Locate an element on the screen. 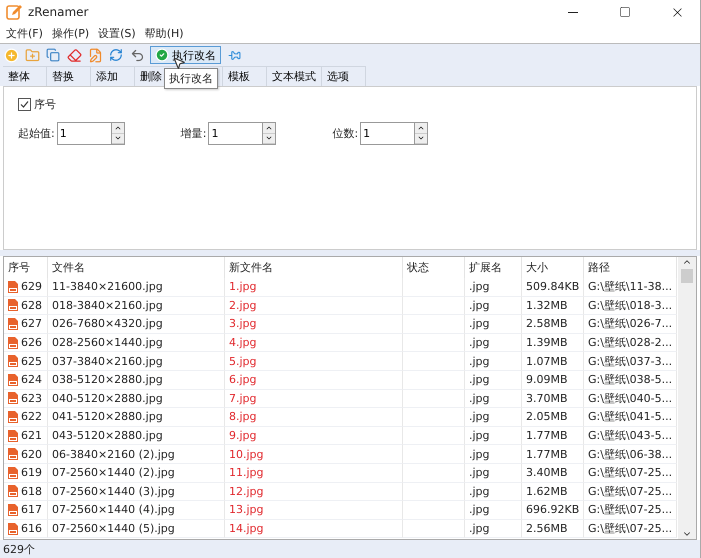 Image resolution: width=701 pixels, height=558 pixels. table-cell: 1.jpg is located at coordinates (314, 287).